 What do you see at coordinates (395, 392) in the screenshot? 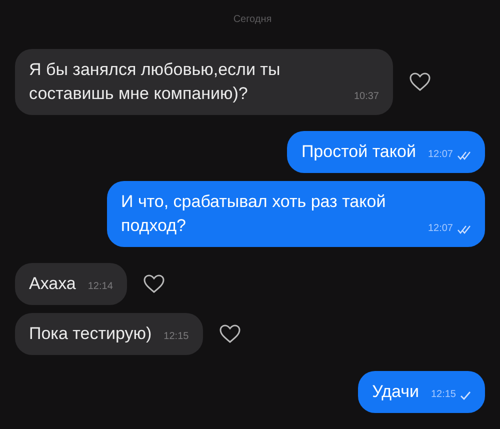
I see `message-text: Удачи` at bounding box center [395, 392].